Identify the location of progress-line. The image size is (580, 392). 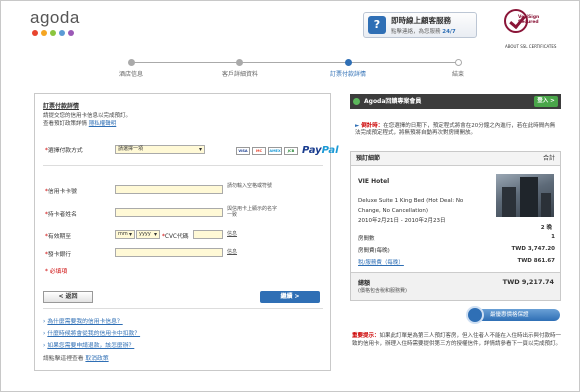
(295, 62).